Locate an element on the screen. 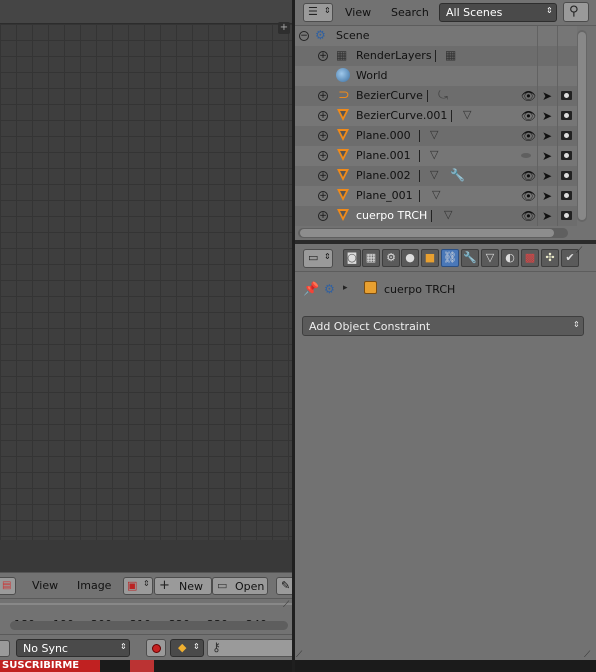 The width and height of the screenshot is (596, 672). visibility-closed-eye-icon is located at coordinates (526, 155).